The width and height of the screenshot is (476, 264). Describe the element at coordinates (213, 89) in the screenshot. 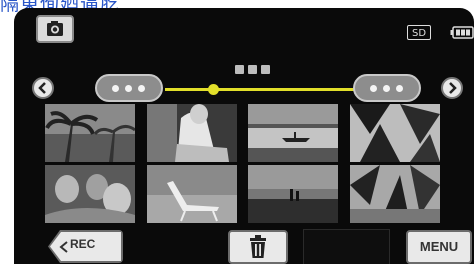

I see `scroll-slider-knob` at that location.